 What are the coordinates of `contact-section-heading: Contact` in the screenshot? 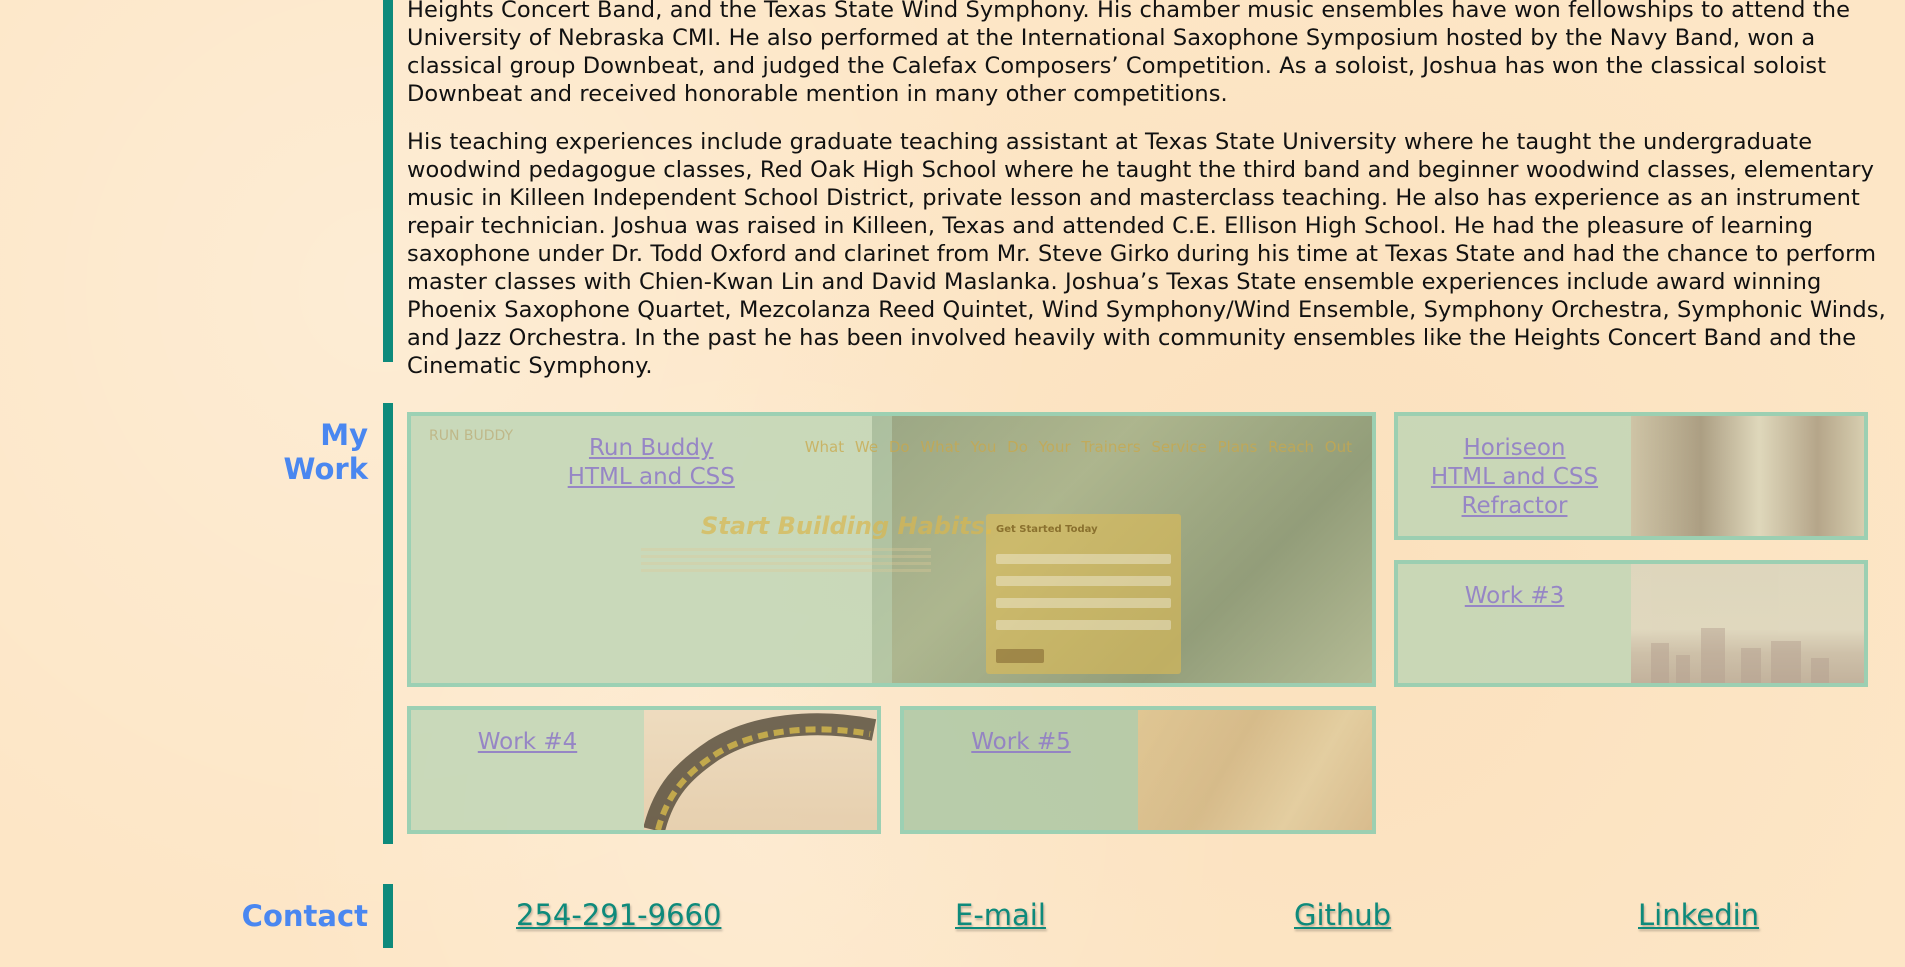 It's located at (305, 916).